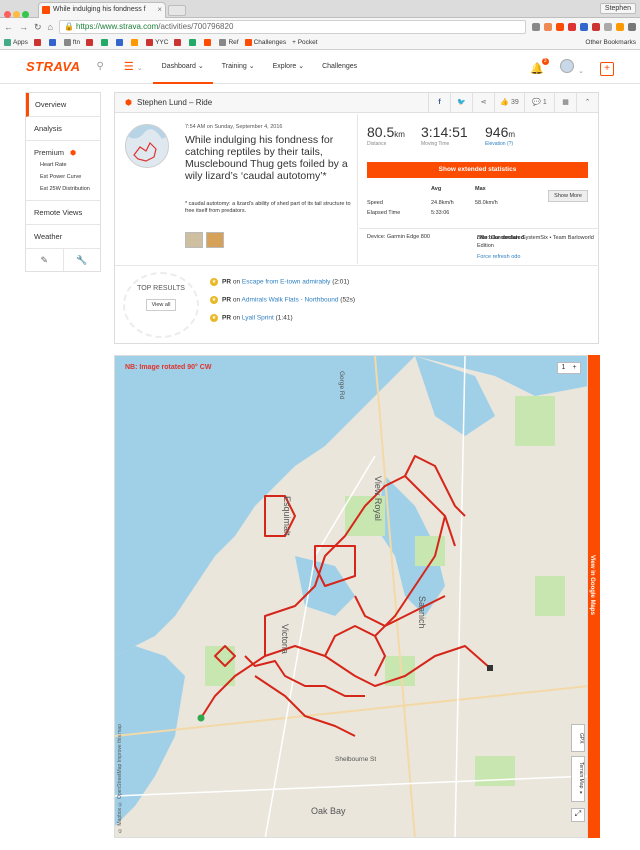 The width and height of the screenshot is (640, 850). What do you see at coordinates (461, 103) in the screenshot?
I see `twitter-share-icon: 🐦` at bounding box center [461, 103].